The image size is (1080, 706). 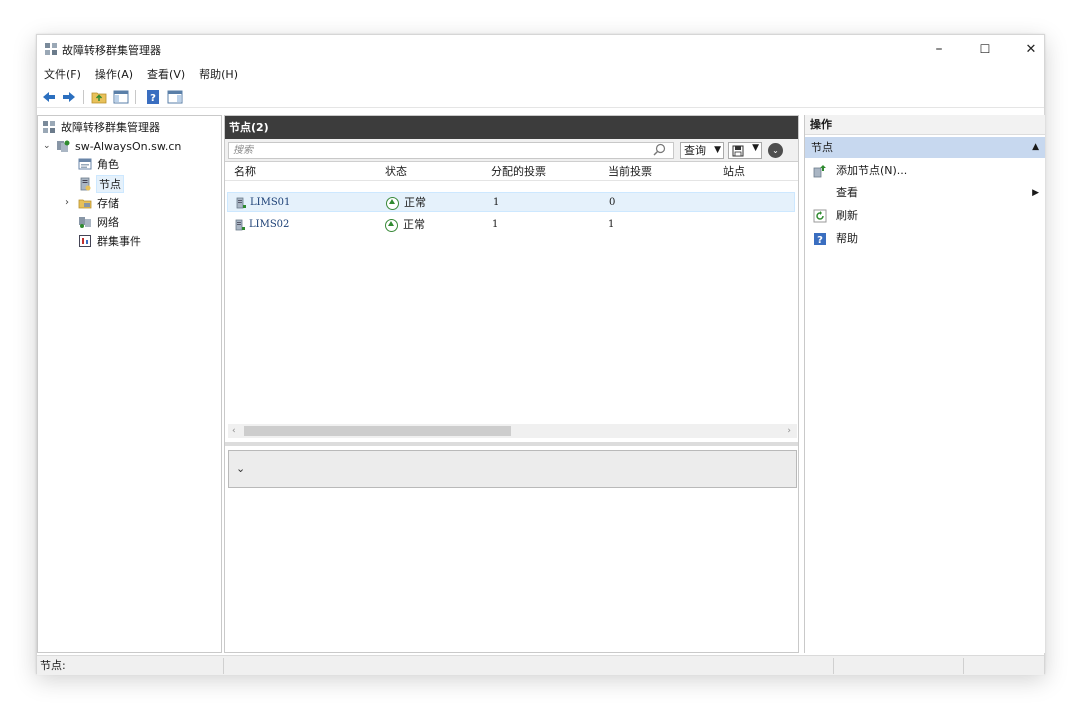 I want to click on action-label: 刷新, so click(x=847, y=215).